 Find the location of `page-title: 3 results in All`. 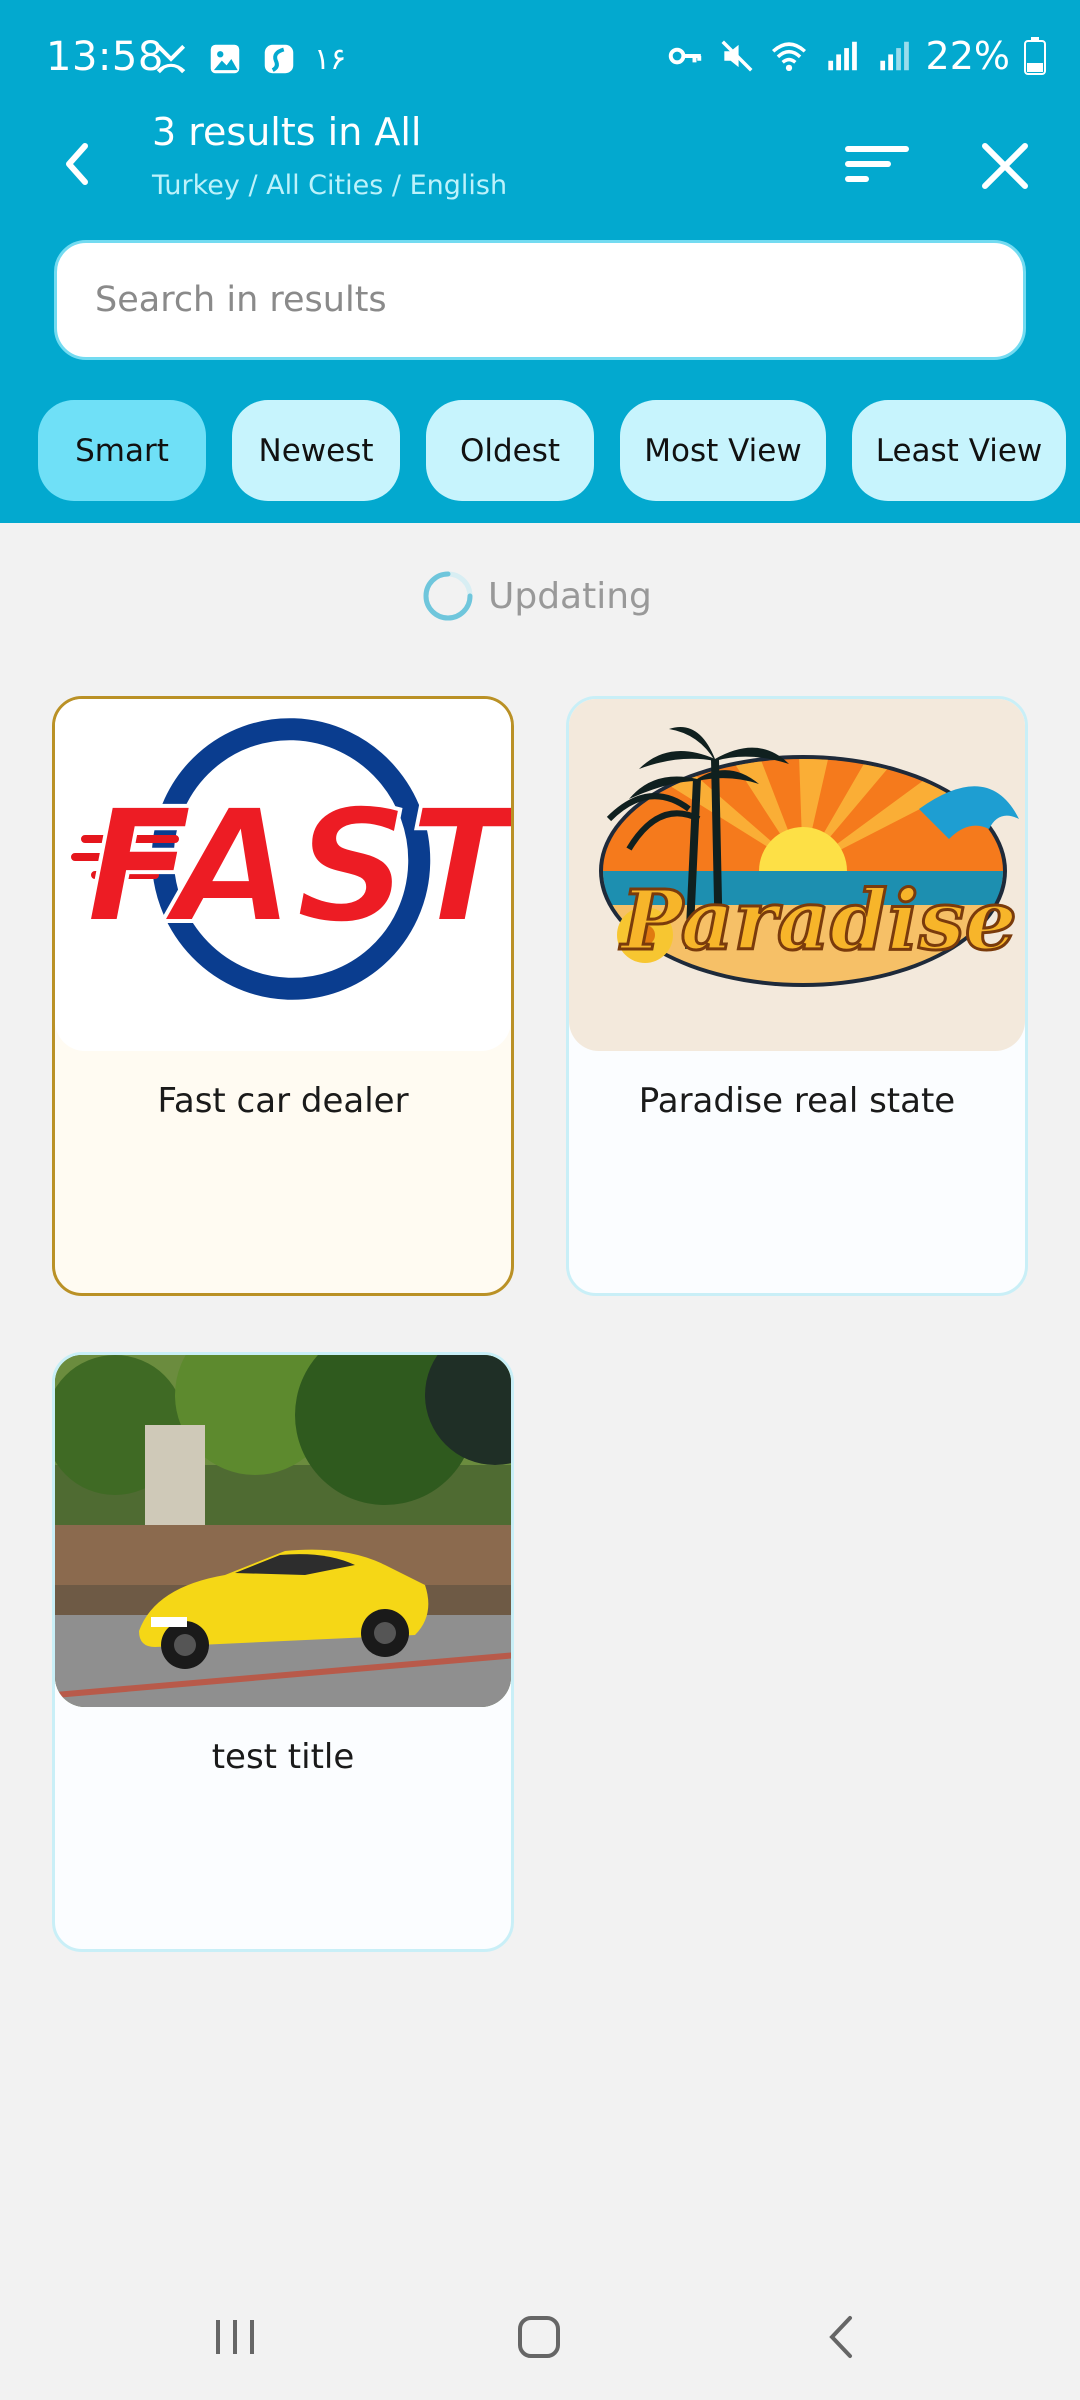

page-title: 3 results in All is located at coordinates (287, 132).